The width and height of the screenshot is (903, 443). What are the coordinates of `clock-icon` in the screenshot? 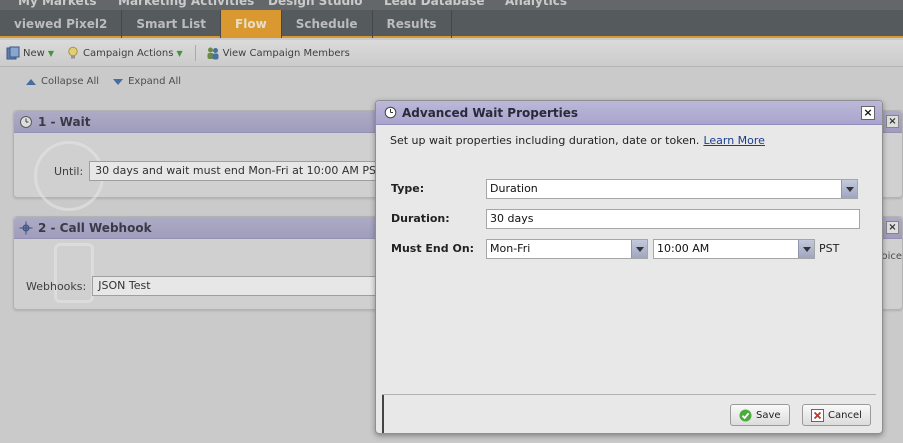 It's located at (390, 112).